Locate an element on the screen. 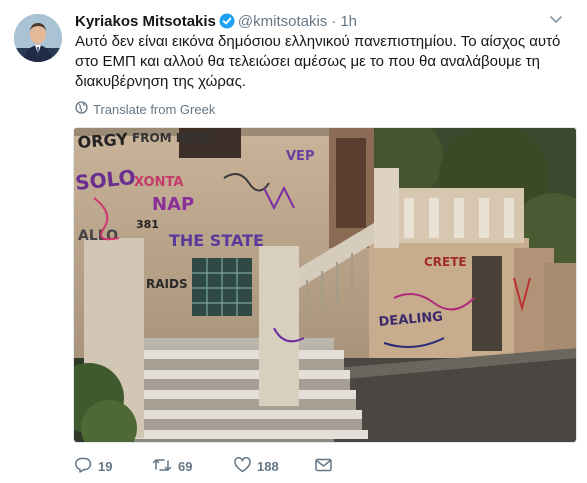 Image resolution: width=587 pixels, height=483 pixels. tweet-header: Kyriakos Mitsotakis @kmitsotakis · 1h is located at coordinates (319, 22).